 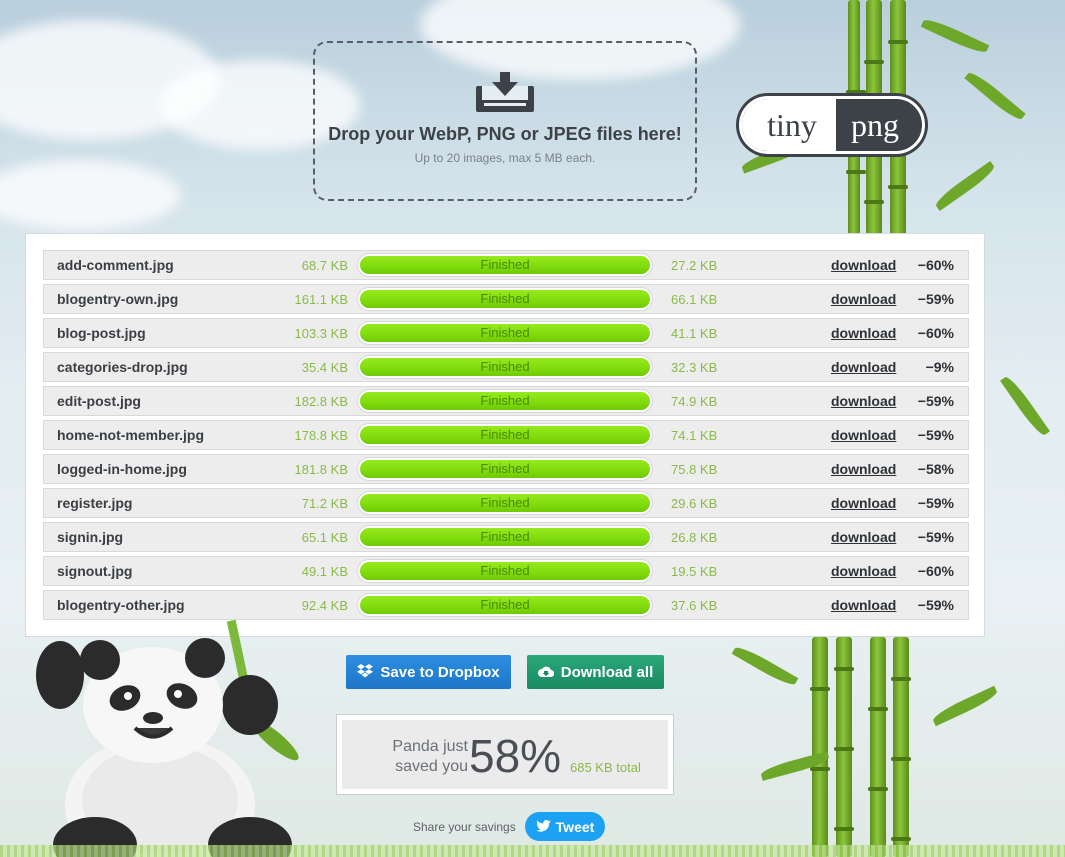 I want to click on compressed-size: 74.1 KB, so click(x=694, y=435).